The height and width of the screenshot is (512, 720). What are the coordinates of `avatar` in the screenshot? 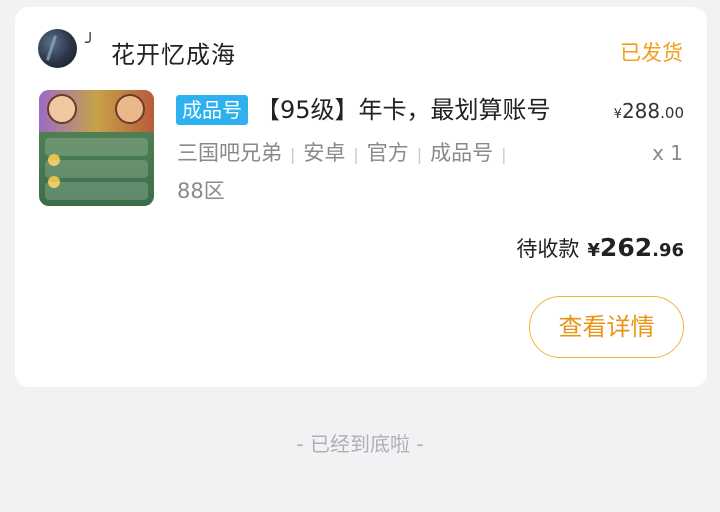 It's located at (57, 48).